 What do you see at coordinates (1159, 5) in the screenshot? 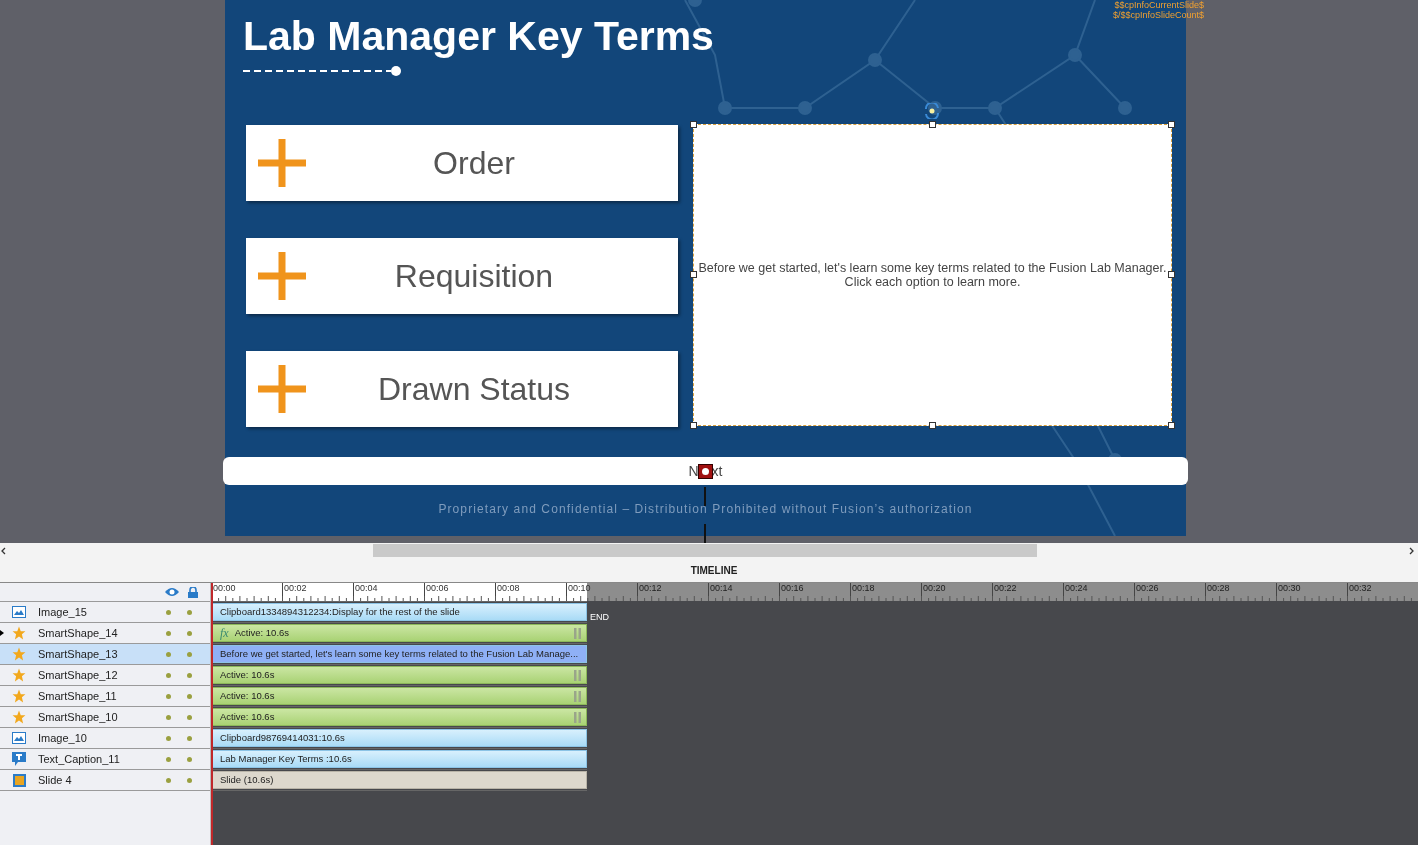
I see `slide-counter-variable: $$cpInfoCurrentSlide$` at bounding box center [1159, 5].